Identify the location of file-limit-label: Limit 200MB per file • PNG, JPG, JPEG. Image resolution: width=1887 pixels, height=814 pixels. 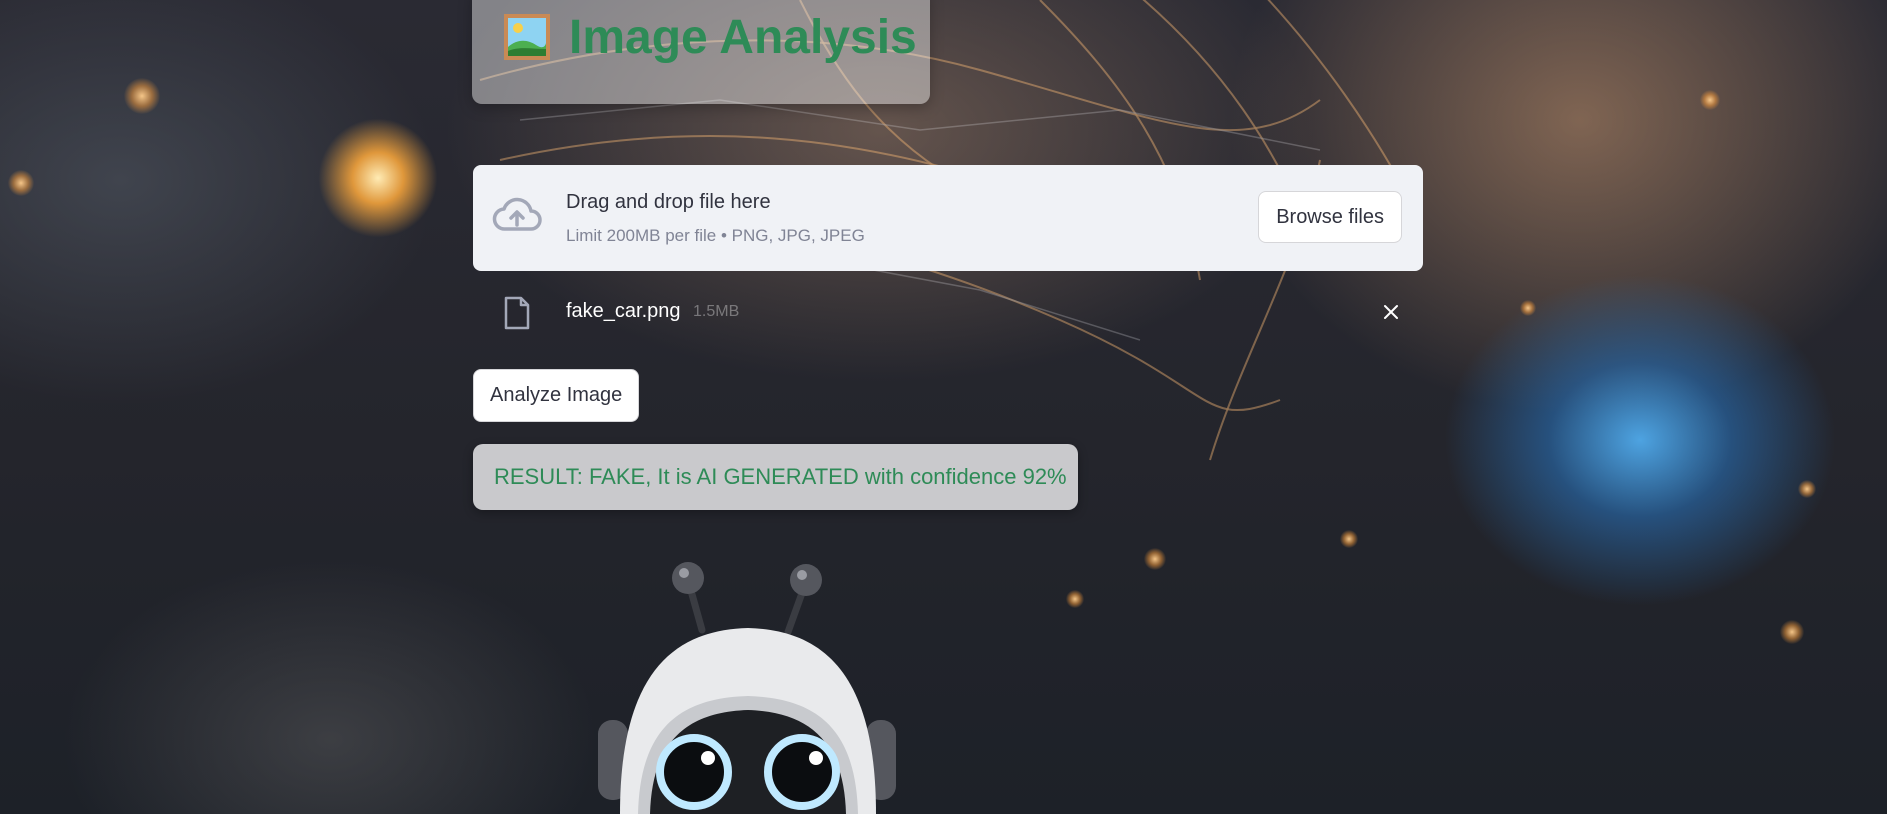
(715, 235).